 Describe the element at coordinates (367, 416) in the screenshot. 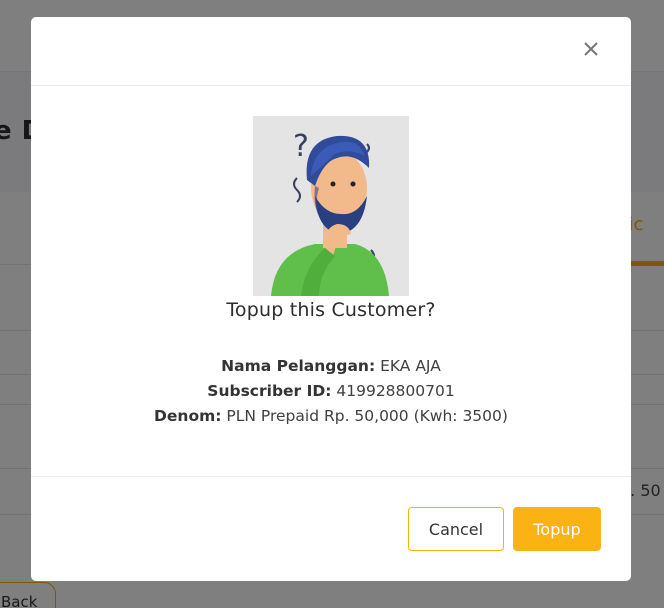

I see `denom-value: PLN Prepaid Rp. 50,000 (Kwh: 3500)` at that location.